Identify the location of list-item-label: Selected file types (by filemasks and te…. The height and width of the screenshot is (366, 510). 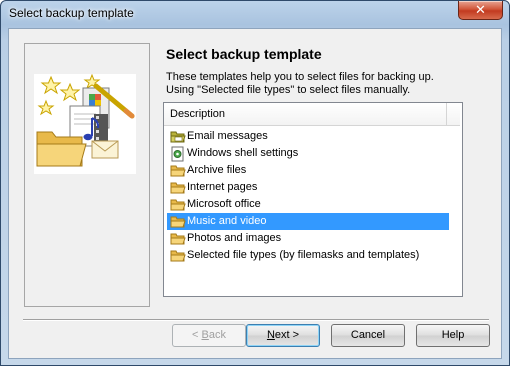
(303, 255).